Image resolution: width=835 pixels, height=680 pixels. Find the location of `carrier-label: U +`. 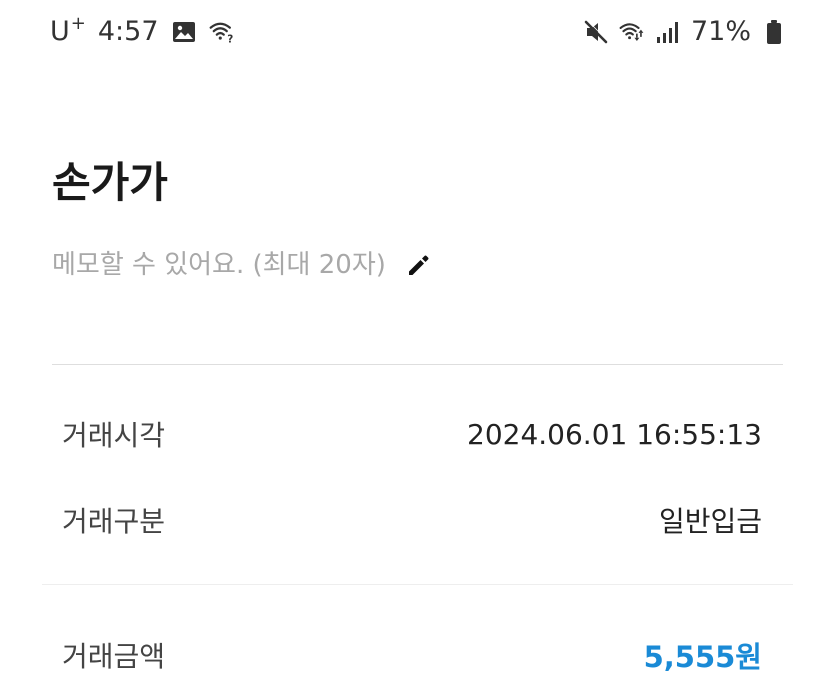

carrier-label: U + is located at coordinates (68, 32).